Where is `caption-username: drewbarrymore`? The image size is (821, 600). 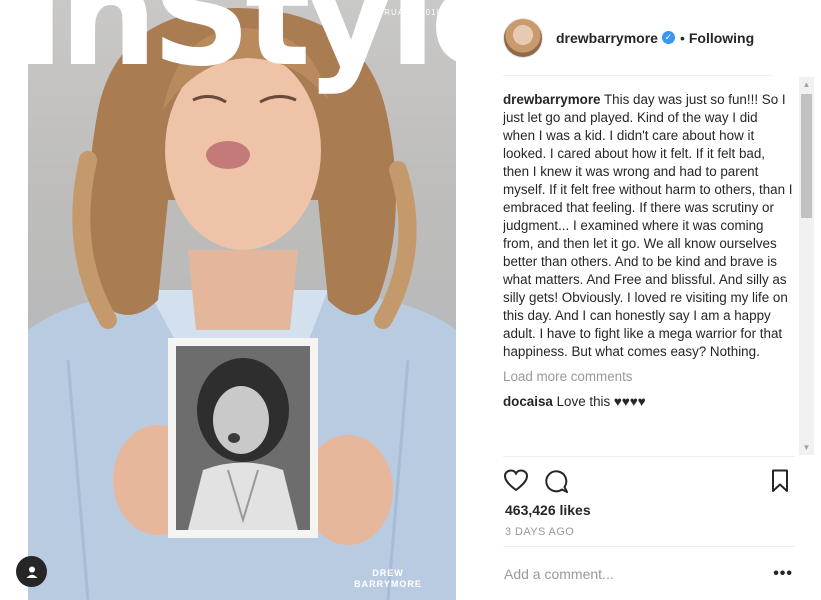
caption-username: drewbarrymore is located at coordinates (552, 99).